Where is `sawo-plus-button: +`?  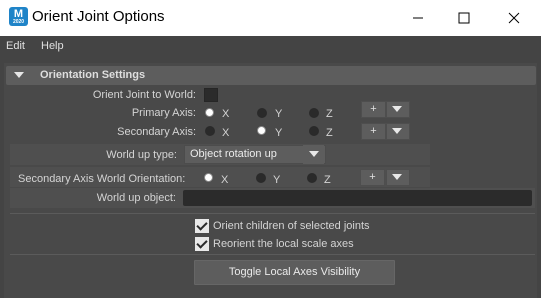 sawo-plus-button: + is located at coordinates (372, 177).